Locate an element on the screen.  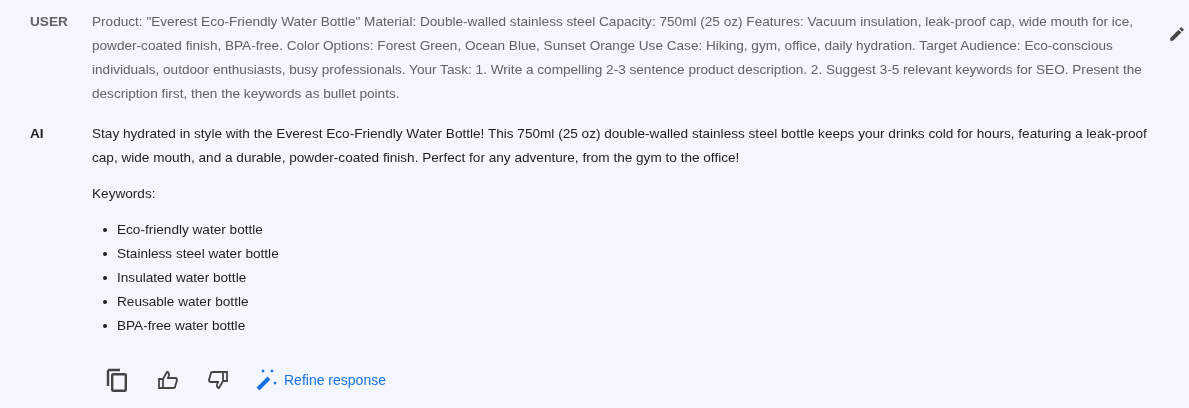
keyword-text: Reusable water bottle is located at coordinates (183, 302).